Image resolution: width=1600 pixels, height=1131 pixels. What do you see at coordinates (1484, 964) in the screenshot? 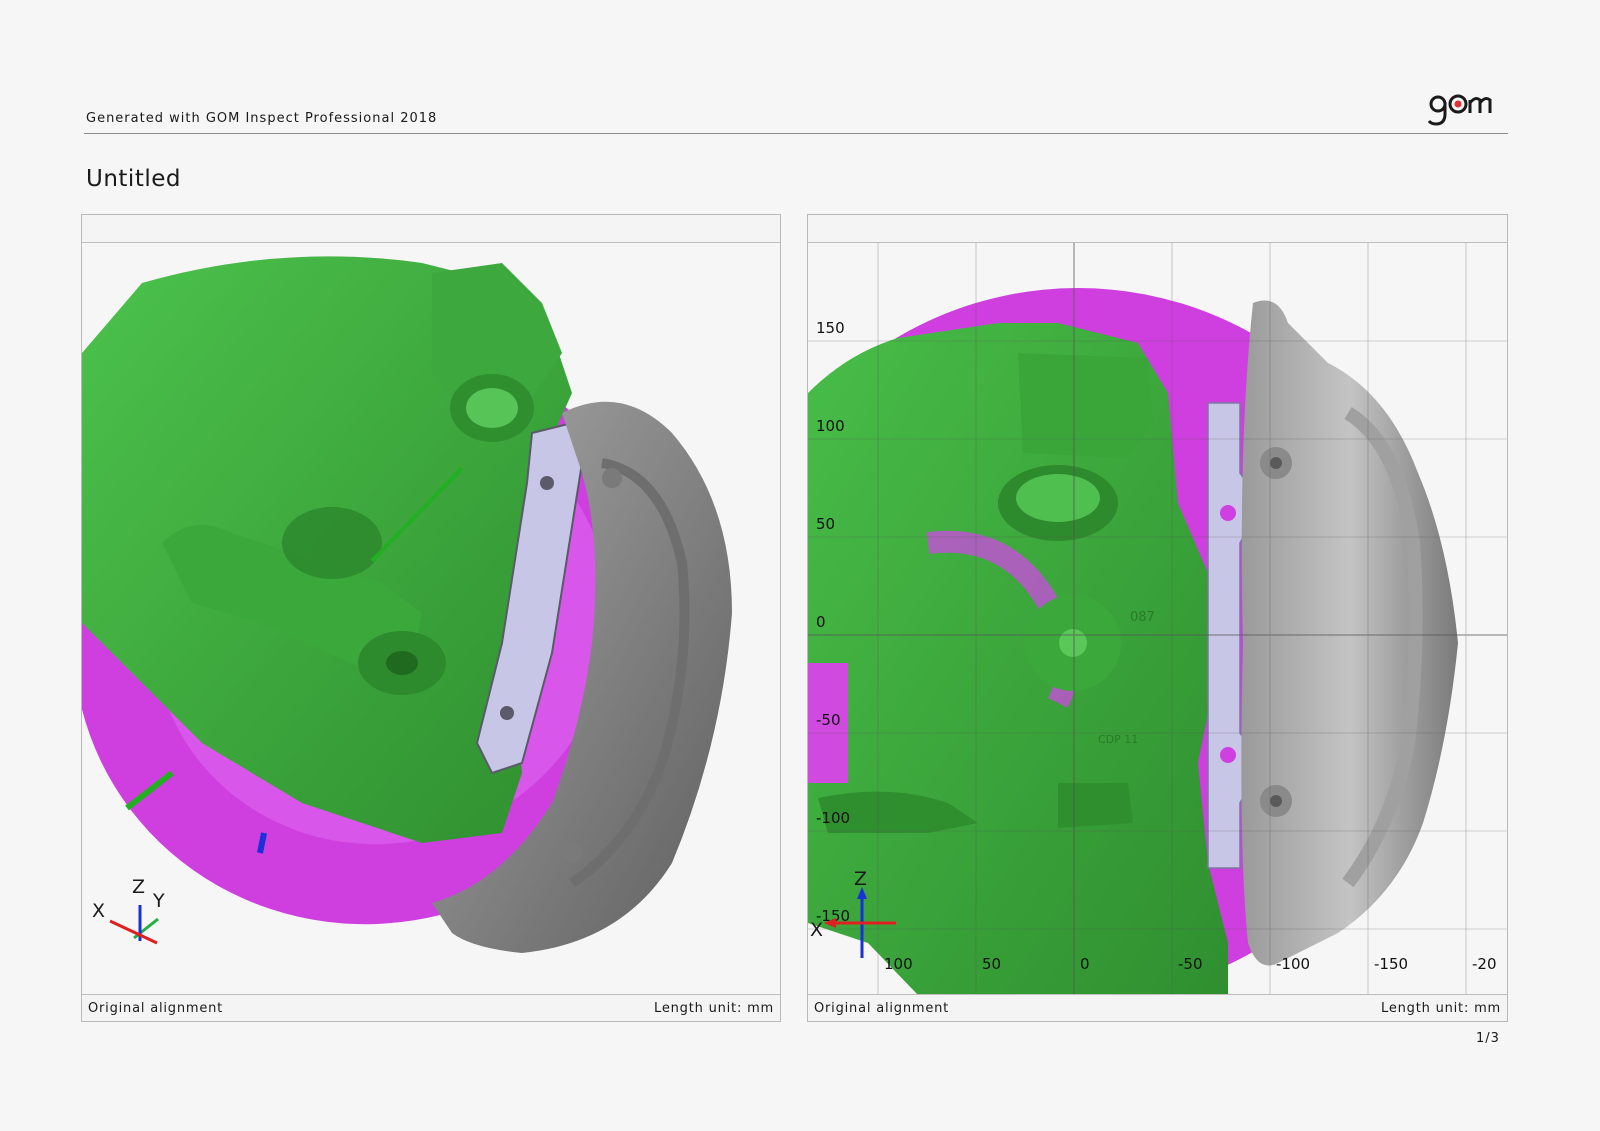
I see `x-tick-label: -20` at bounding box center [1484, 964].